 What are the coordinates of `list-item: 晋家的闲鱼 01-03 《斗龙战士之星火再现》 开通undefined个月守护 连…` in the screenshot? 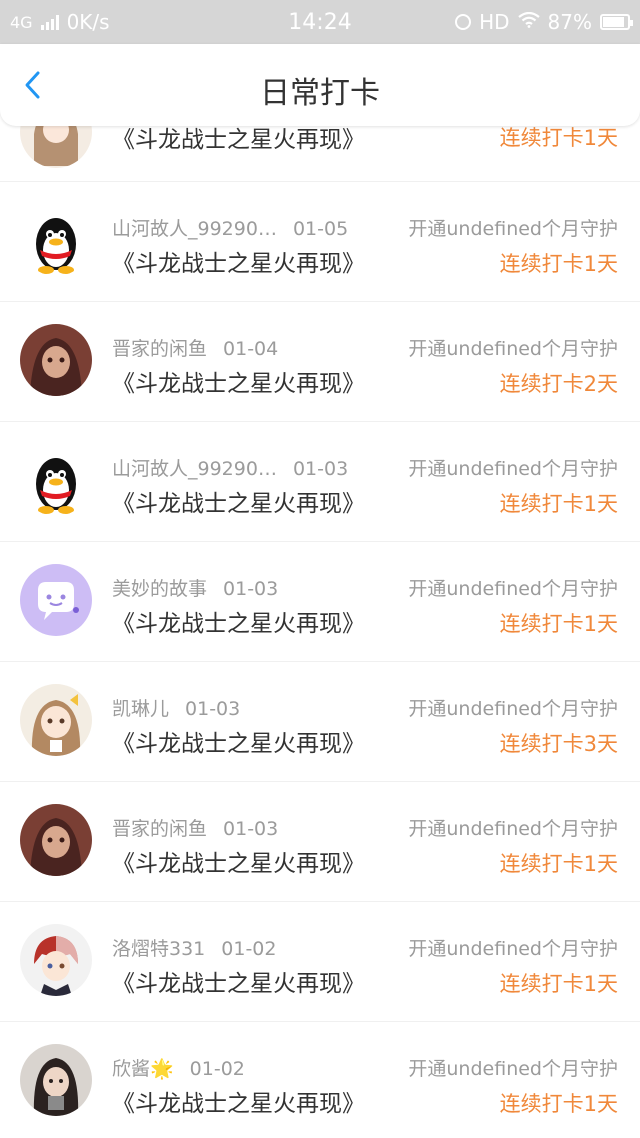 It's located at (320, 842).